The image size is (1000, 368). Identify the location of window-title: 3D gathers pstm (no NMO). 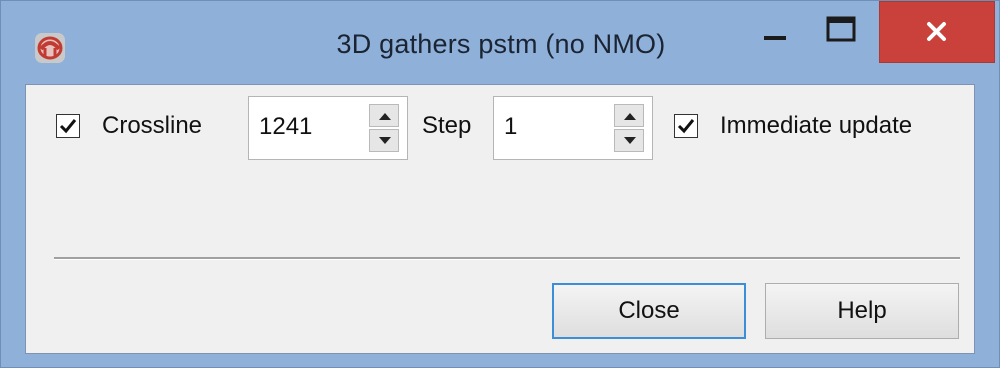
(501, 44).